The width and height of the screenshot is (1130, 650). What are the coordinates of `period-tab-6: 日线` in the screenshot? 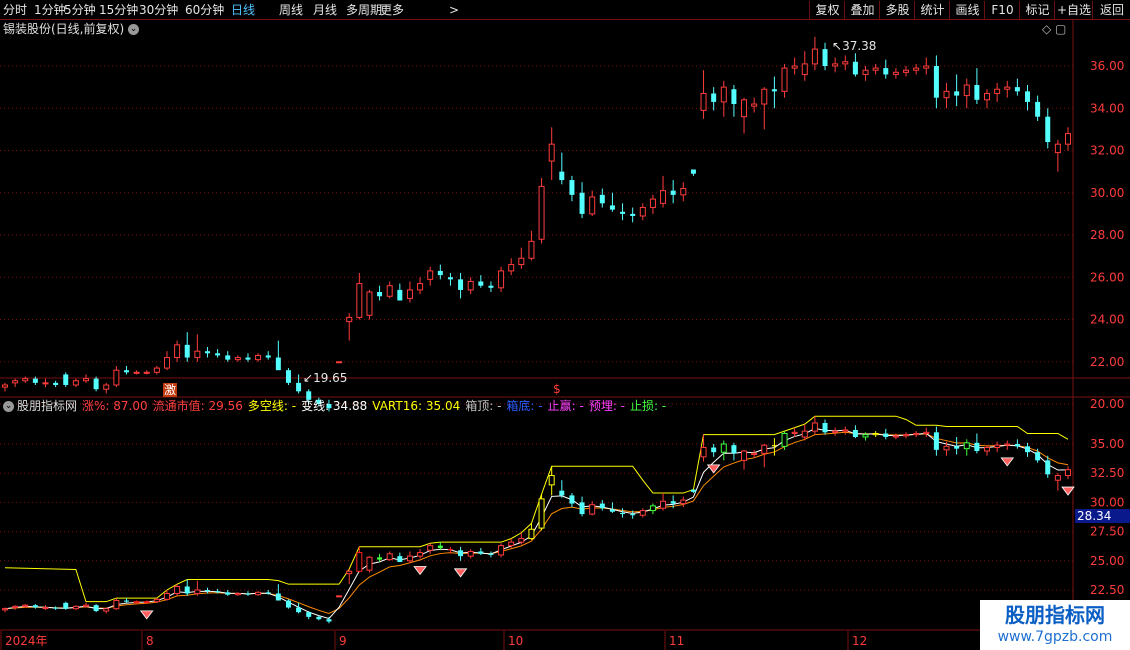 It's located at (243, 10).